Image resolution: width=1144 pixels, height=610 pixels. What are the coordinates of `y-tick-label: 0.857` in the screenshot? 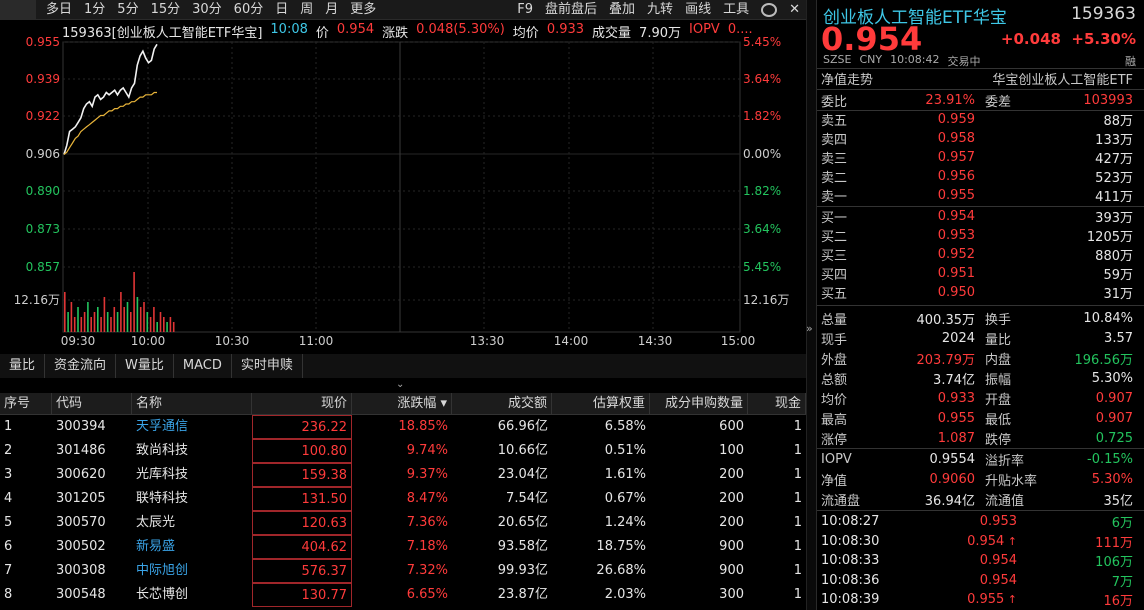 It's located at (43, 267).